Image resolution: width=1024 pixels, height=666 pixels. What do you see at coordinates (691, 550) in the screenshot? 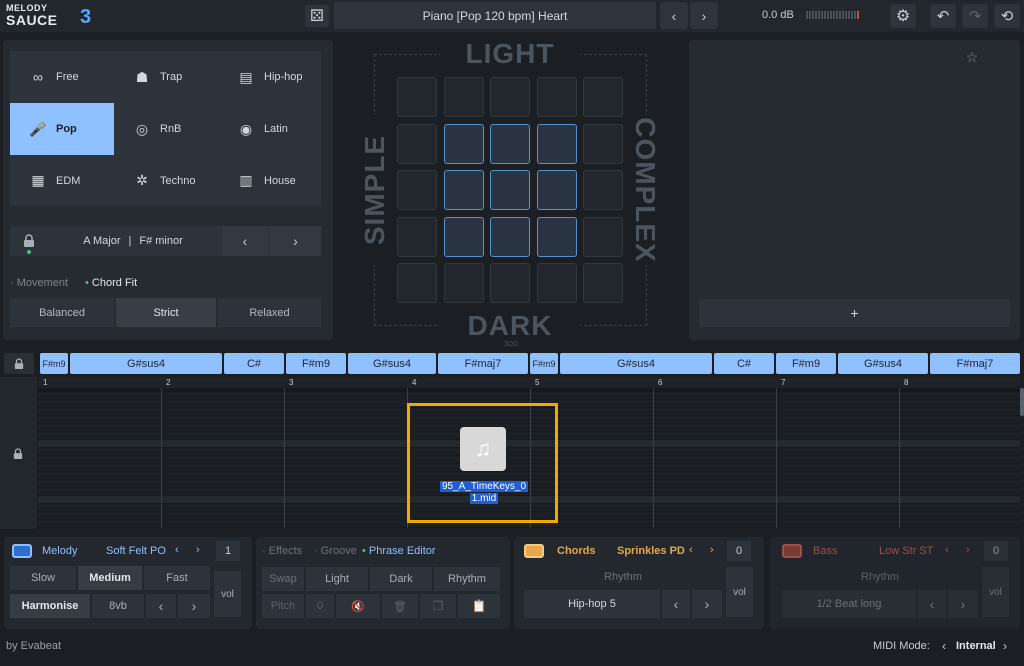
I see `chords-preset-prev: ‹` at bounding box center [691, 550].